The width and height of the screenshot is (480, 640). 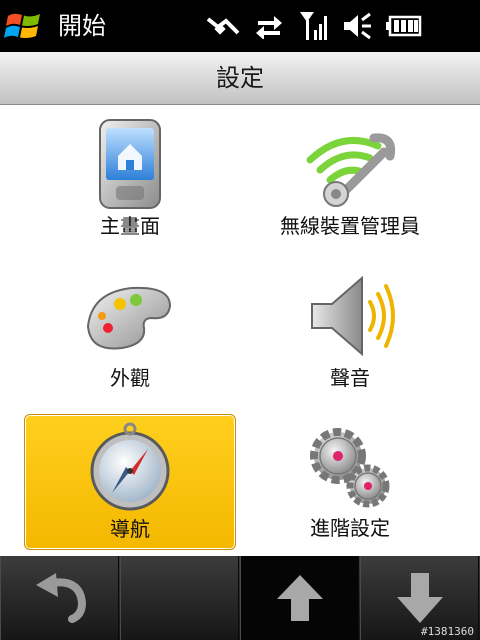 I want to click on compass-icon, so click(x=130, y=467).